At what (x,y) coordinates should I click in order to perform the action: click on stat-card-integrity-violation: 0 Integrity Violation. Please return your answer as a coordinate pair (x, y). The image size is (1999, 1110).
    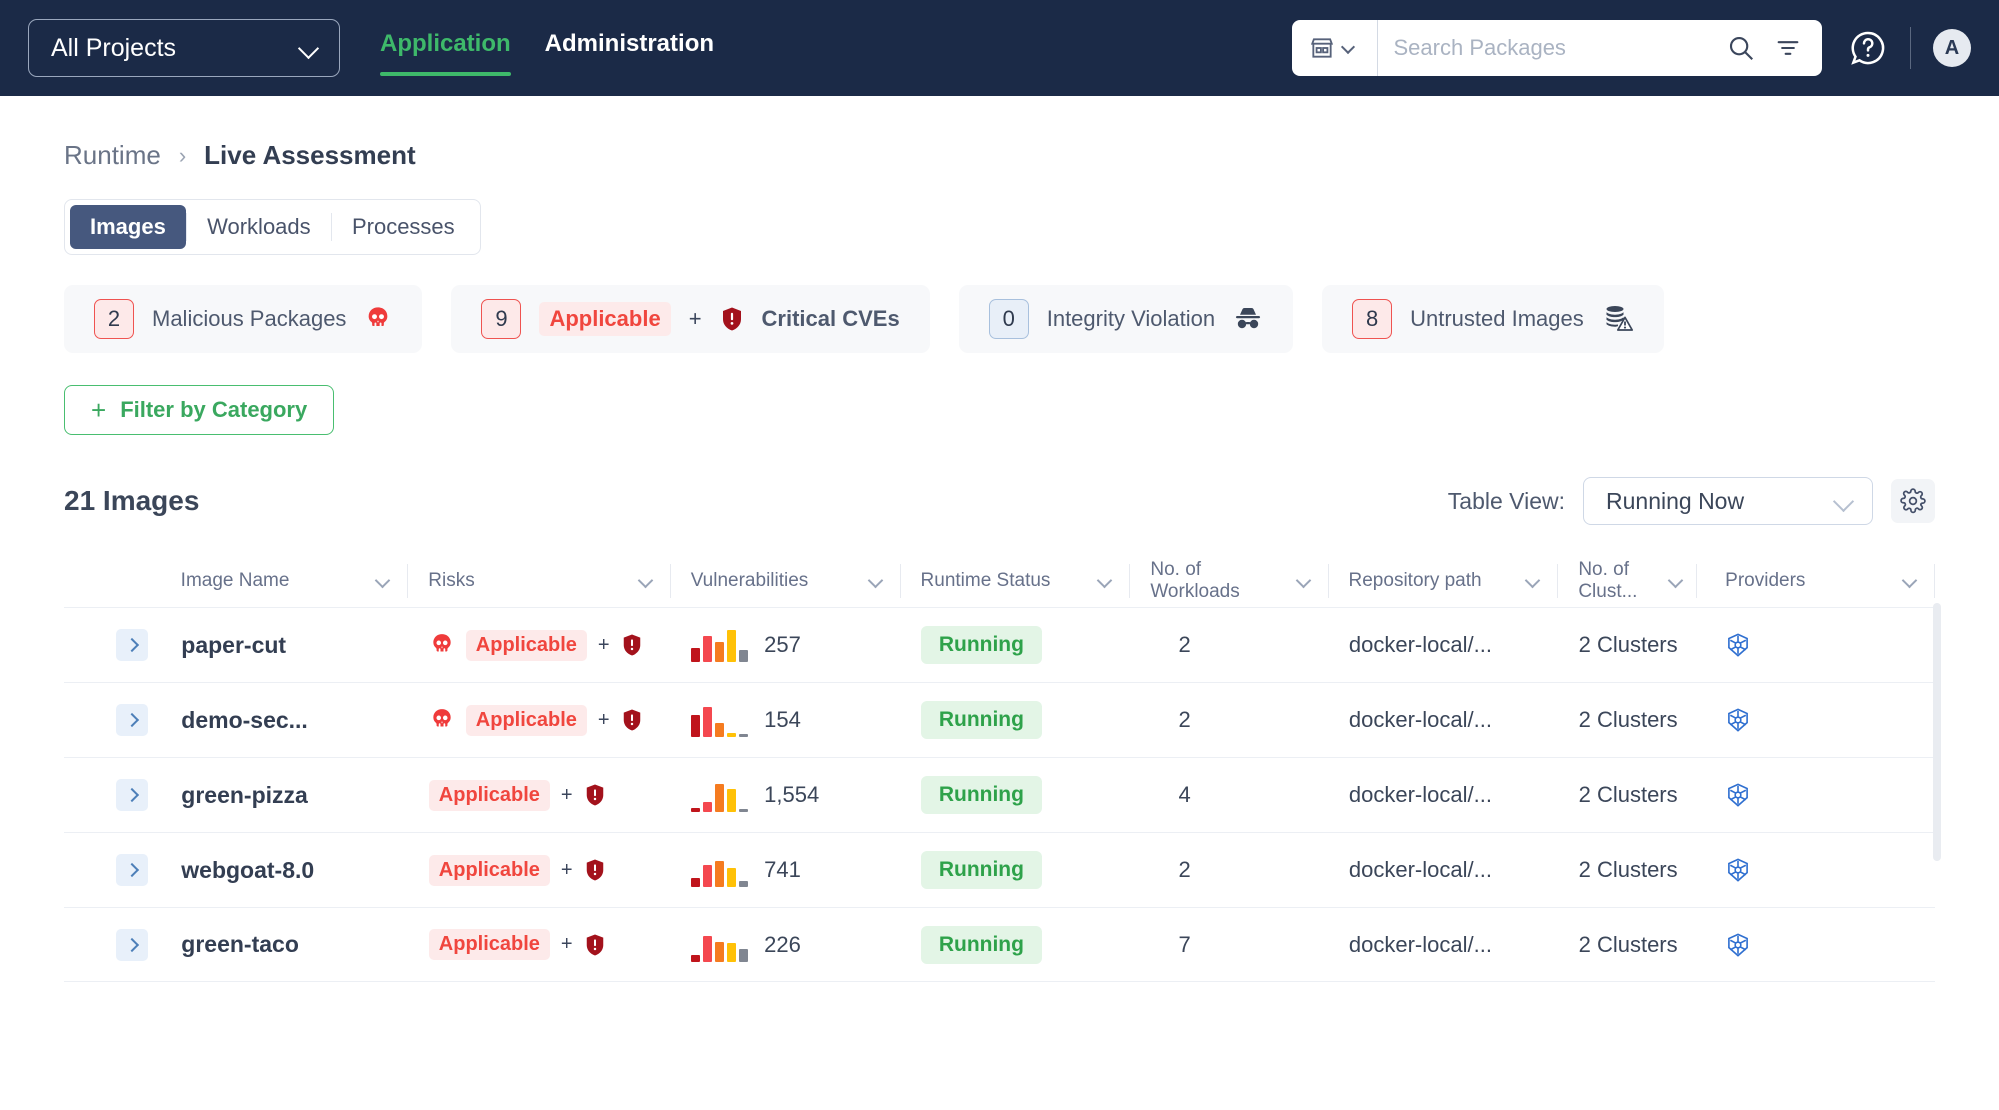
    Looking at the image, I should click on (1126, 319).